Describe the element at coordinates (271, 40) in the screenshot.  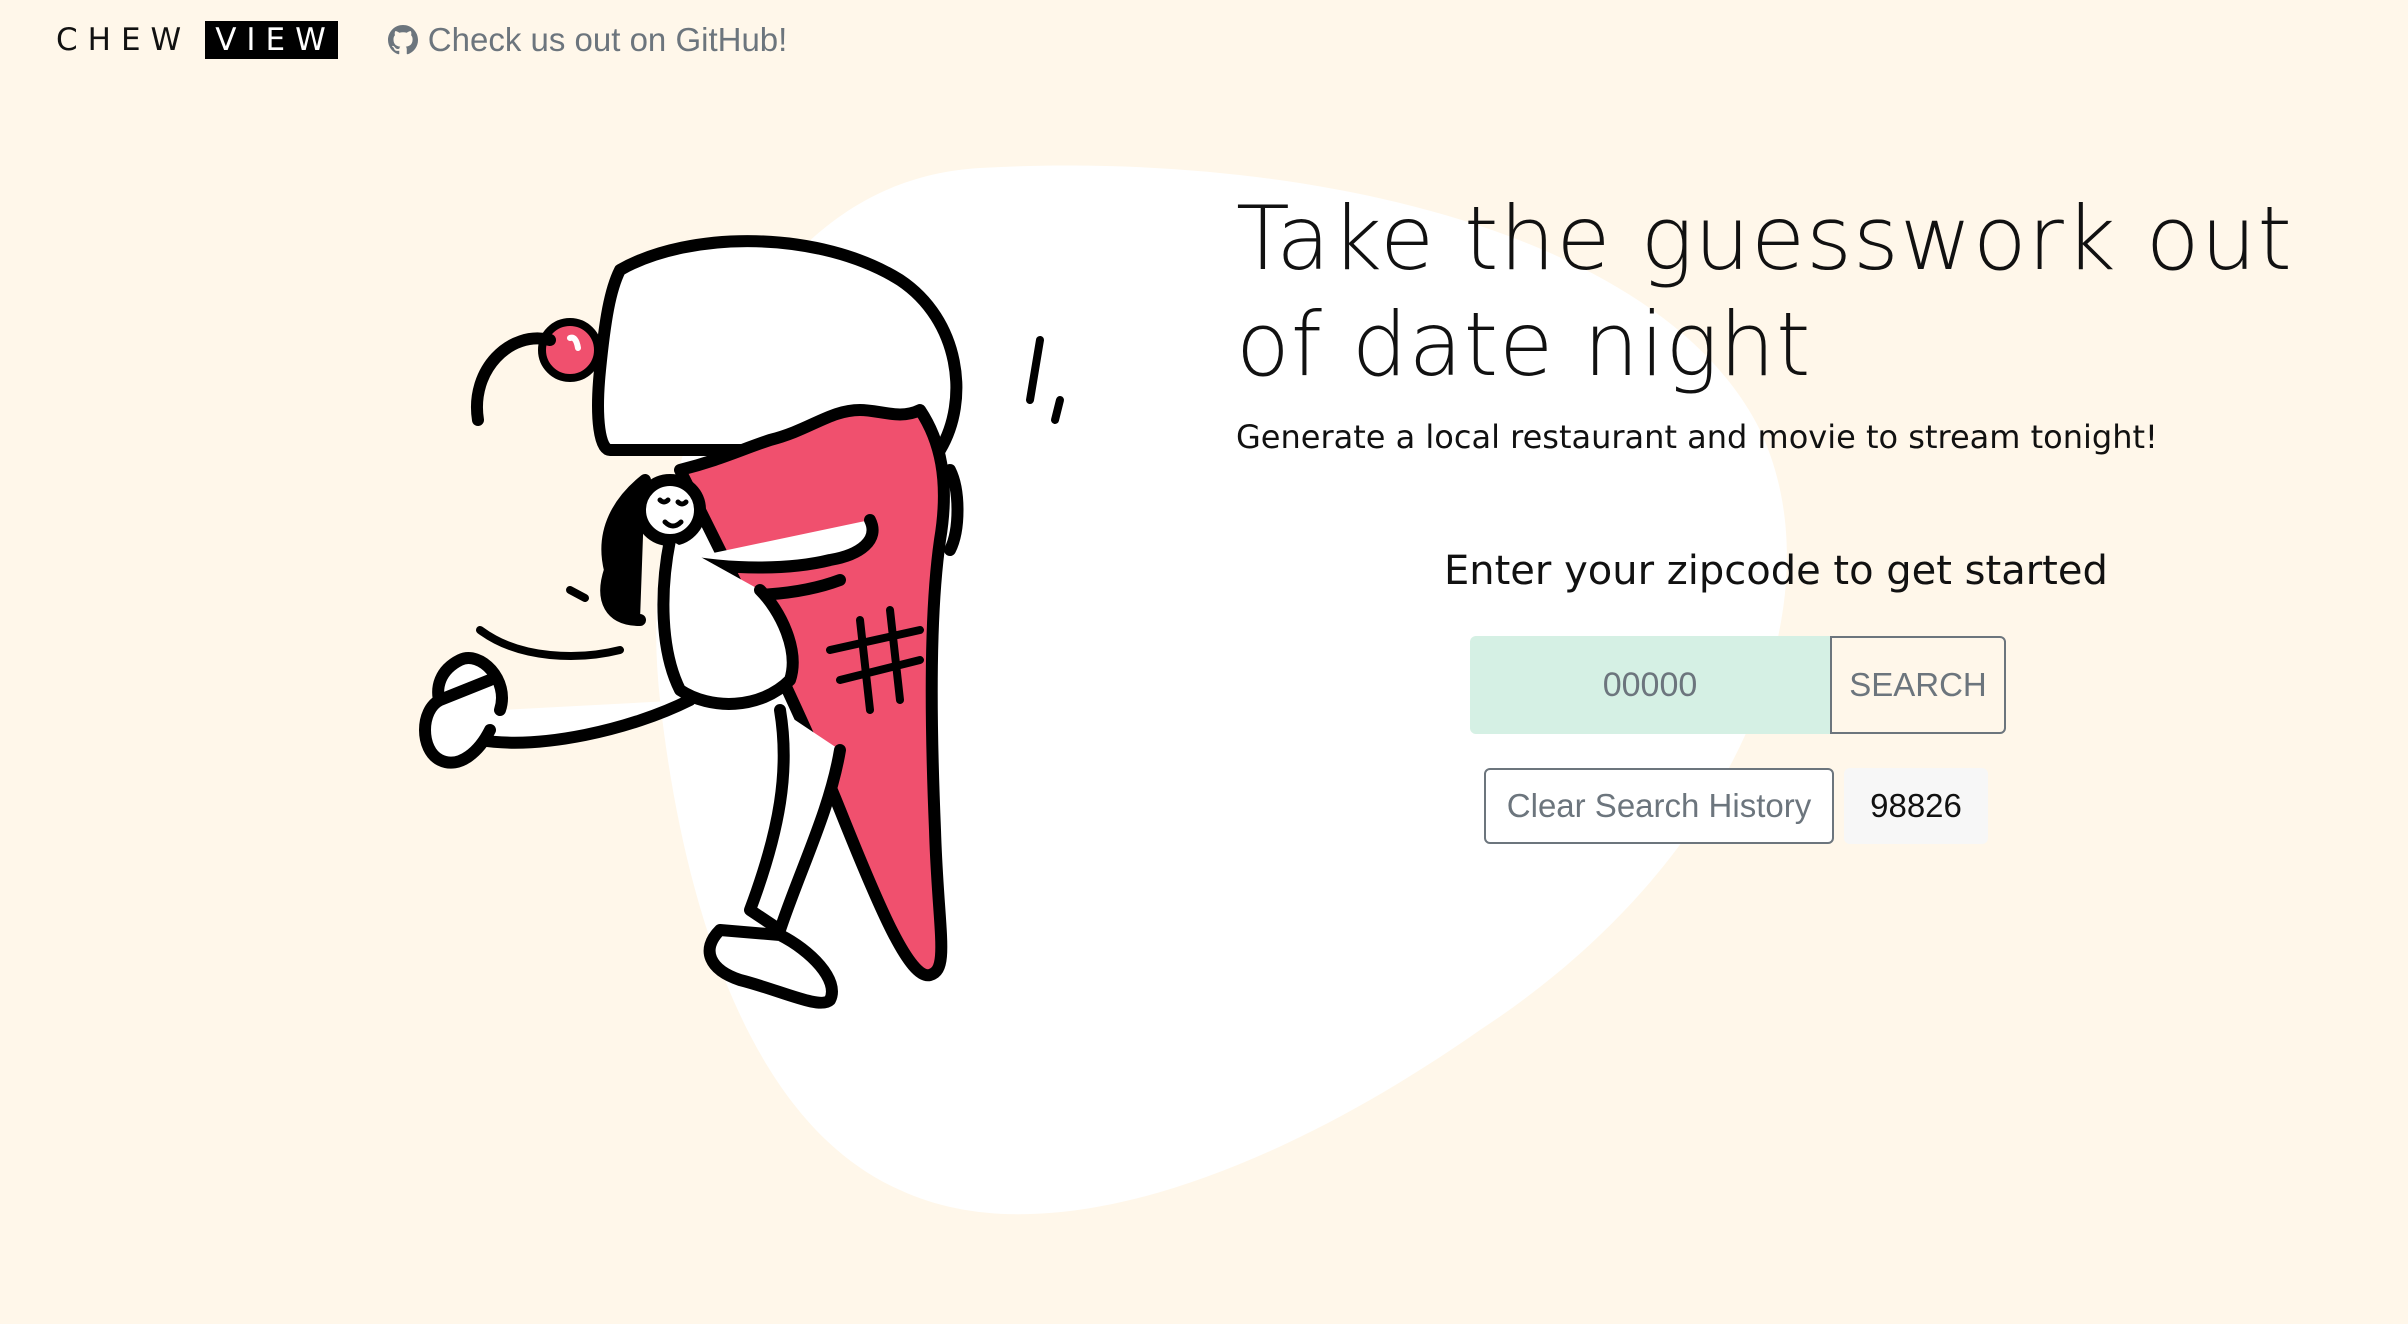
I see `logo-view: VIEW` at that location.